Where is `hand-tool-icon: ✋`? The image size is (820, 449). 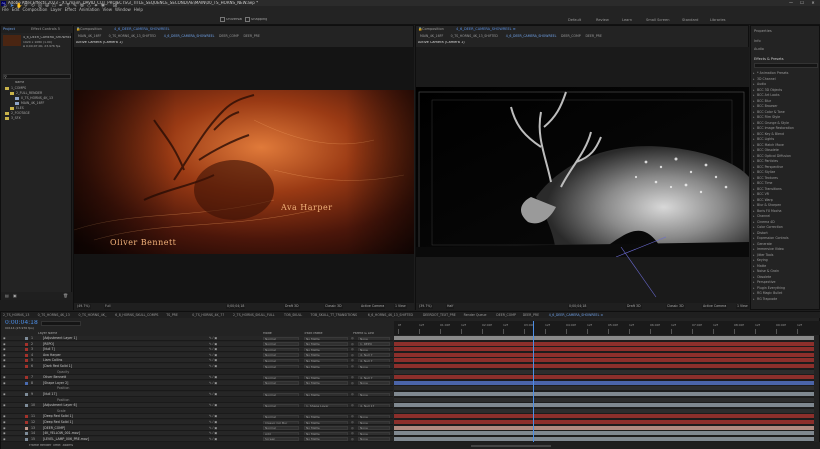 hand-tool-icon: ✋ is located at coordinates (19, 6).